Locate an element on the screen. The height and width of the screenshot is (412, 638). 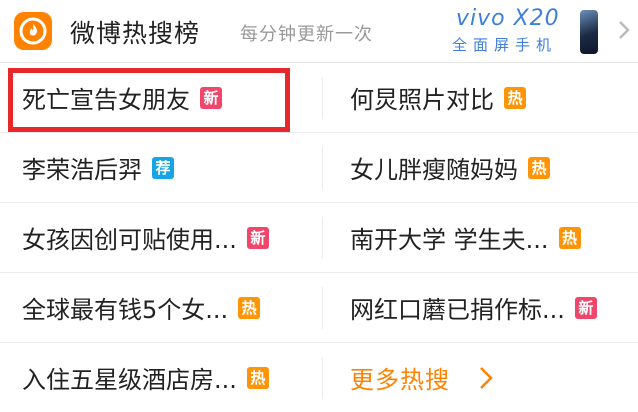
phone-image-icon is located at coordinates (589, 32).